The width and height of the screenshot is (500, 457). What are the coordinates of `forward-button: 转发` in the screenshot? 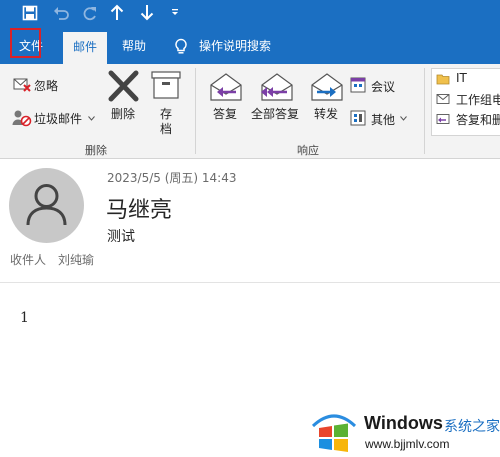 It's located at (326, 113).